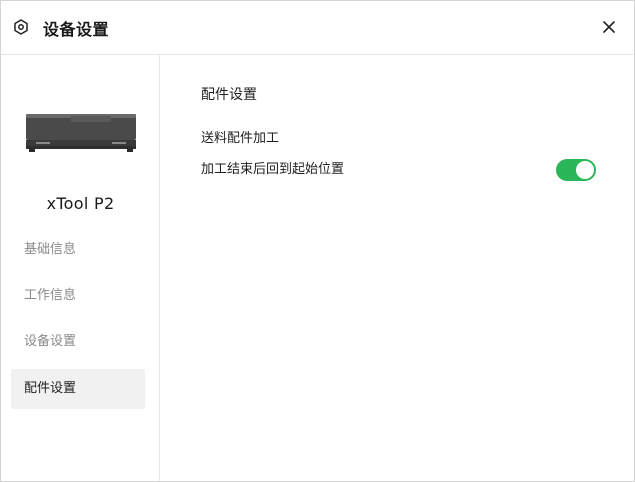  I want to click on close-icon, so click(609, 27).